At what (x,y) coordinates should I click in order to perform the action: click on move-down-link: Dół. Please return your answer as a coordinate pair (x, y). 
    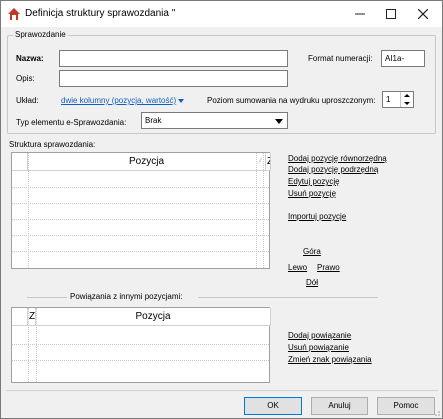
    Looking at the image, I should click on (312, 282).